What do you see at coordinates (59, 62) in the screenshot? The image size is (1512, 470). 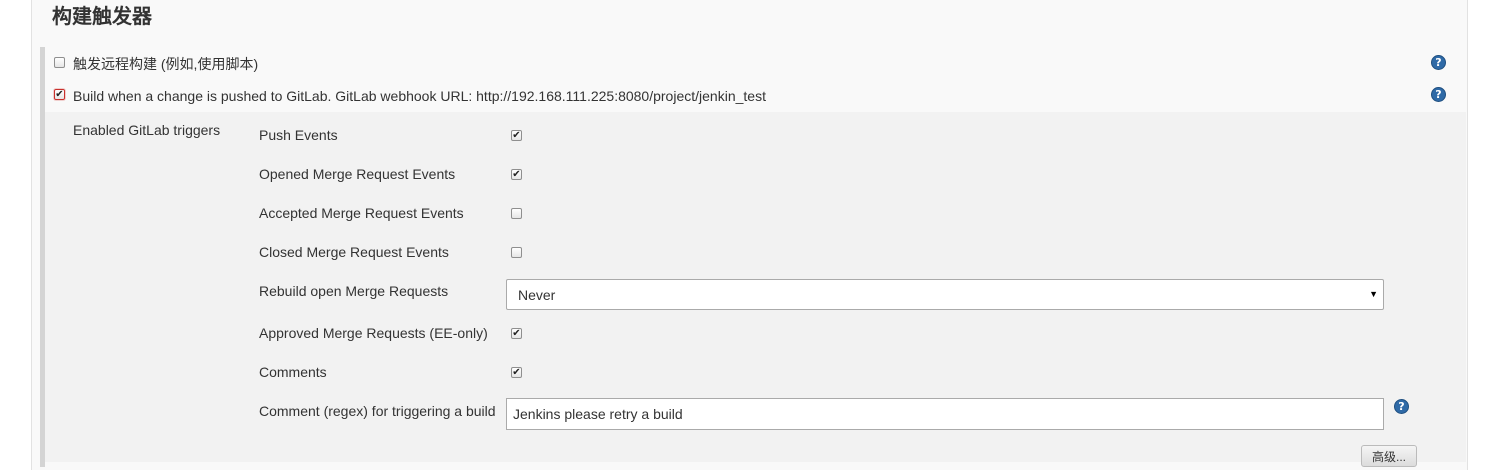 I see `remote-trigger-checkbox` at bounding box center [59, 62].